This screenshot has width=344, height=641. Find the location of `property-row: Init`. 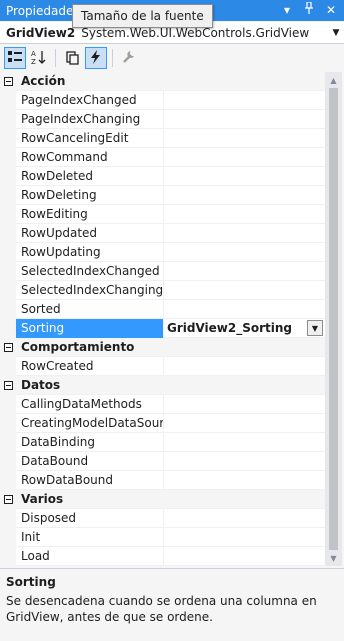

property-row: Init is located at coordinates (162, 537).